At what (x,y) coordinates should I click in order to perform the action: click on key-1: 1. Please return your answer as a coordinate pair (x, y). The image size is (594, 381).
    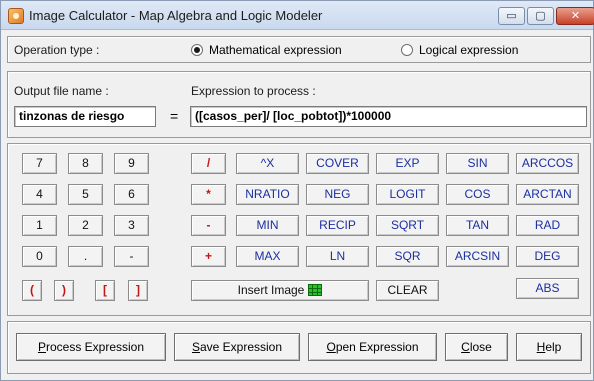
    Looking at the image, I should click on (39, 225).